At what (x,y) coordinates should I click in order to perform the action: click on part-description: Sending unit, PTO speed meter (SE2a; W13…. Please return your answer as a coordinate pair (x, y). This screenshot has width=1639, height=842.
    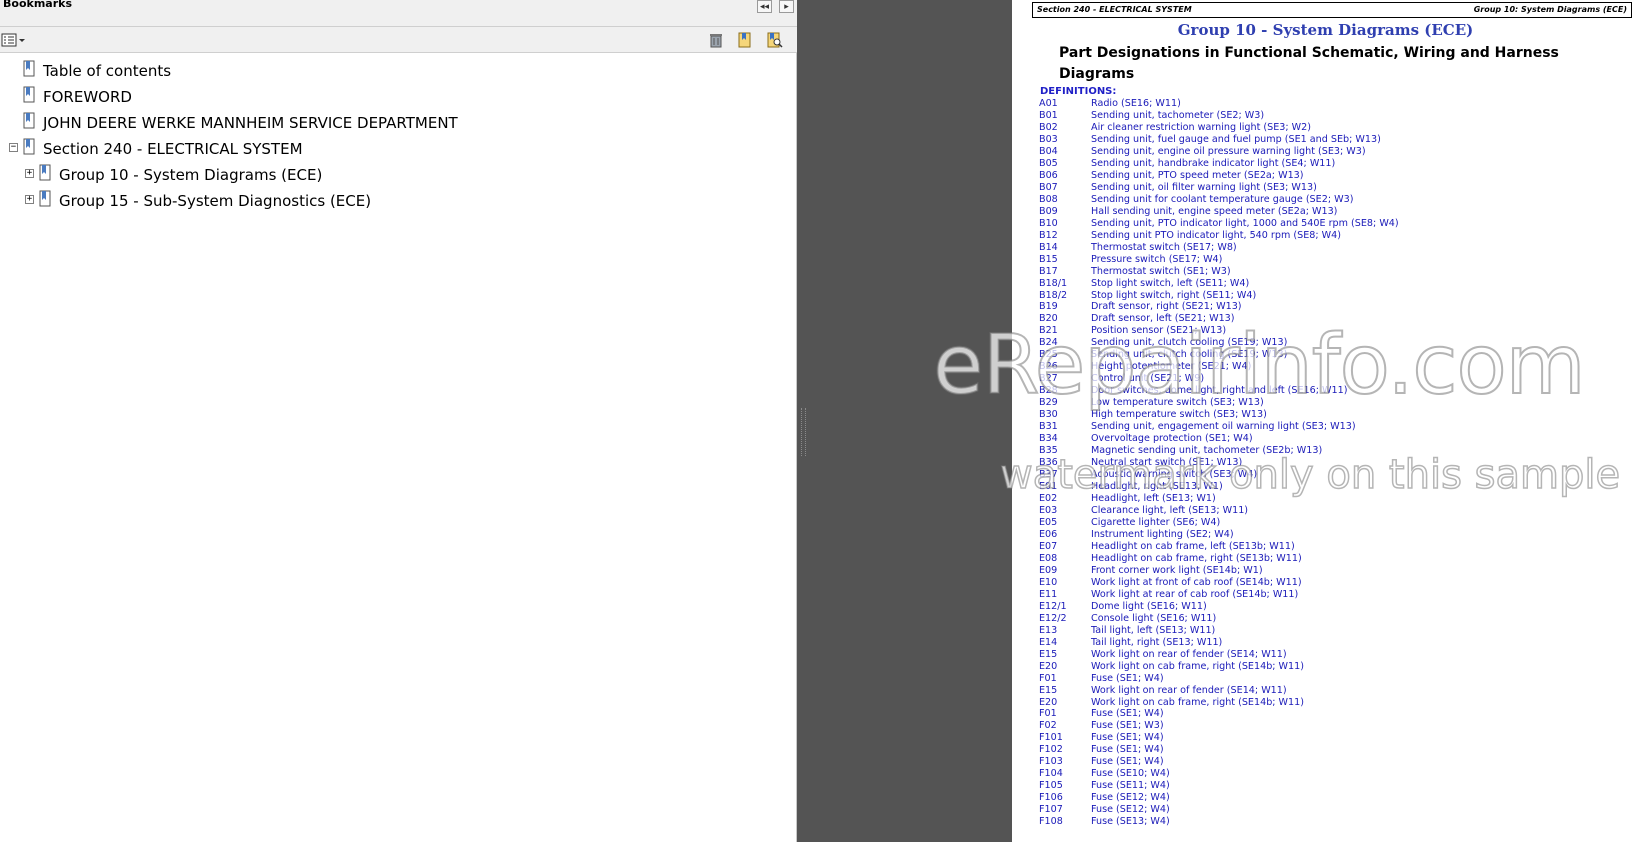
    Looking at the image, I should click on (1197, 175).